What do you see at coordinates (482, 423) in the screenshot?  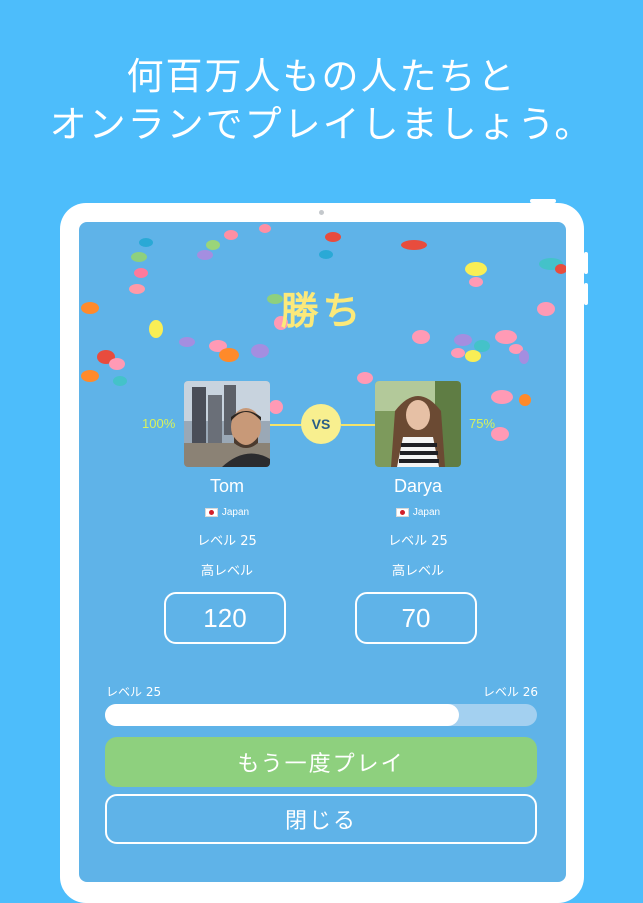 I see `player-right-percent: 75%` at bounding box center [482, 423].